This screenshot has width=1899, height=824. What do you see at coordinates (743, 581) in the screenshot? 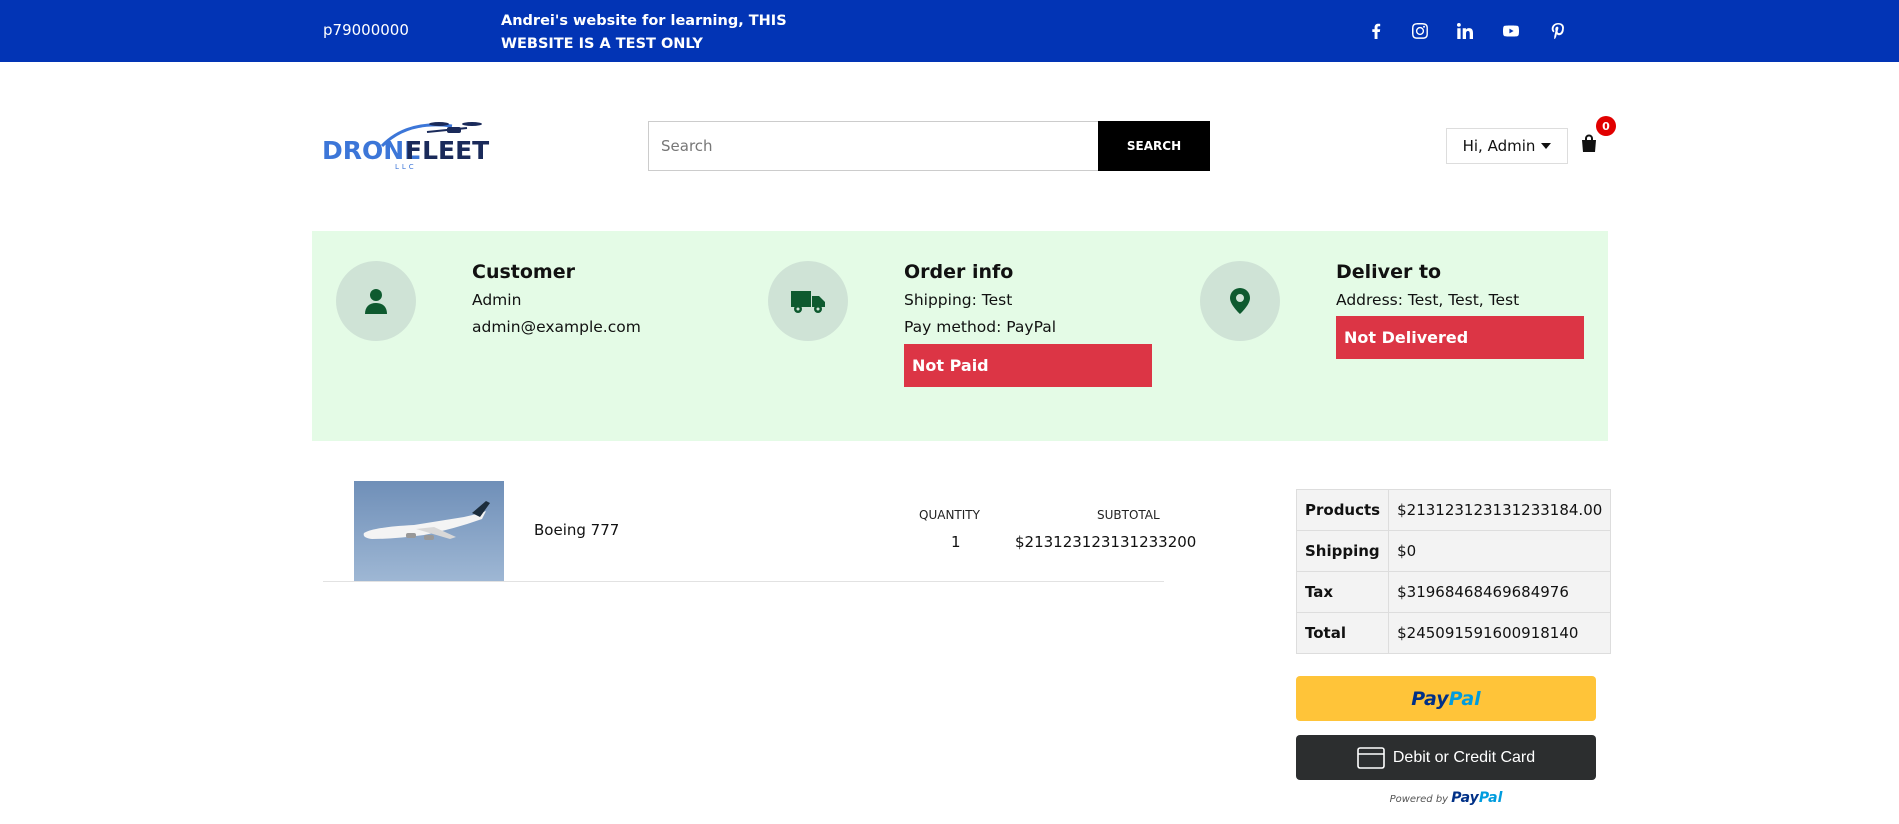
I see `item-divider` at bounding box center [743, 581].